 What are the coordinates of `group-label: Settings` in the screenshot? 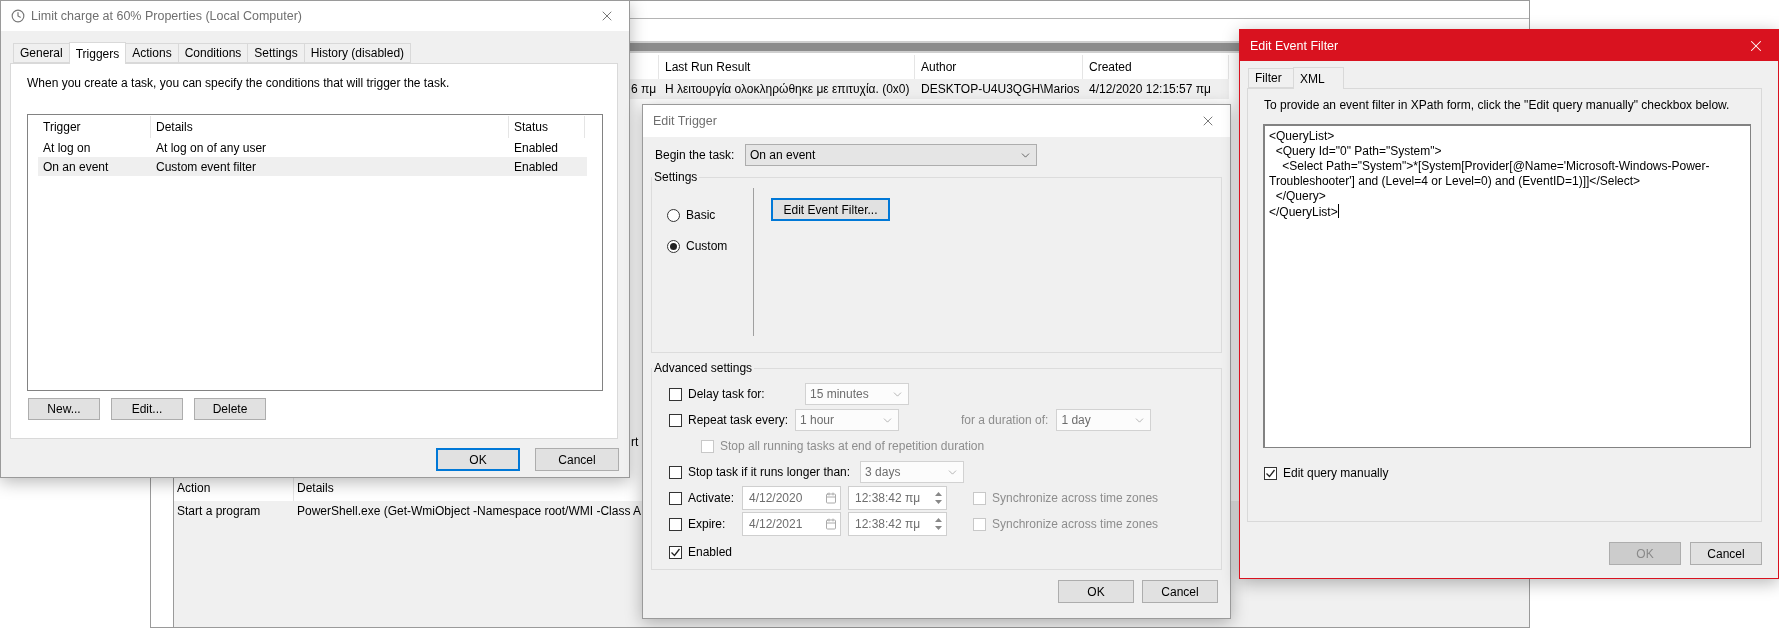 It's located at (676, 177).